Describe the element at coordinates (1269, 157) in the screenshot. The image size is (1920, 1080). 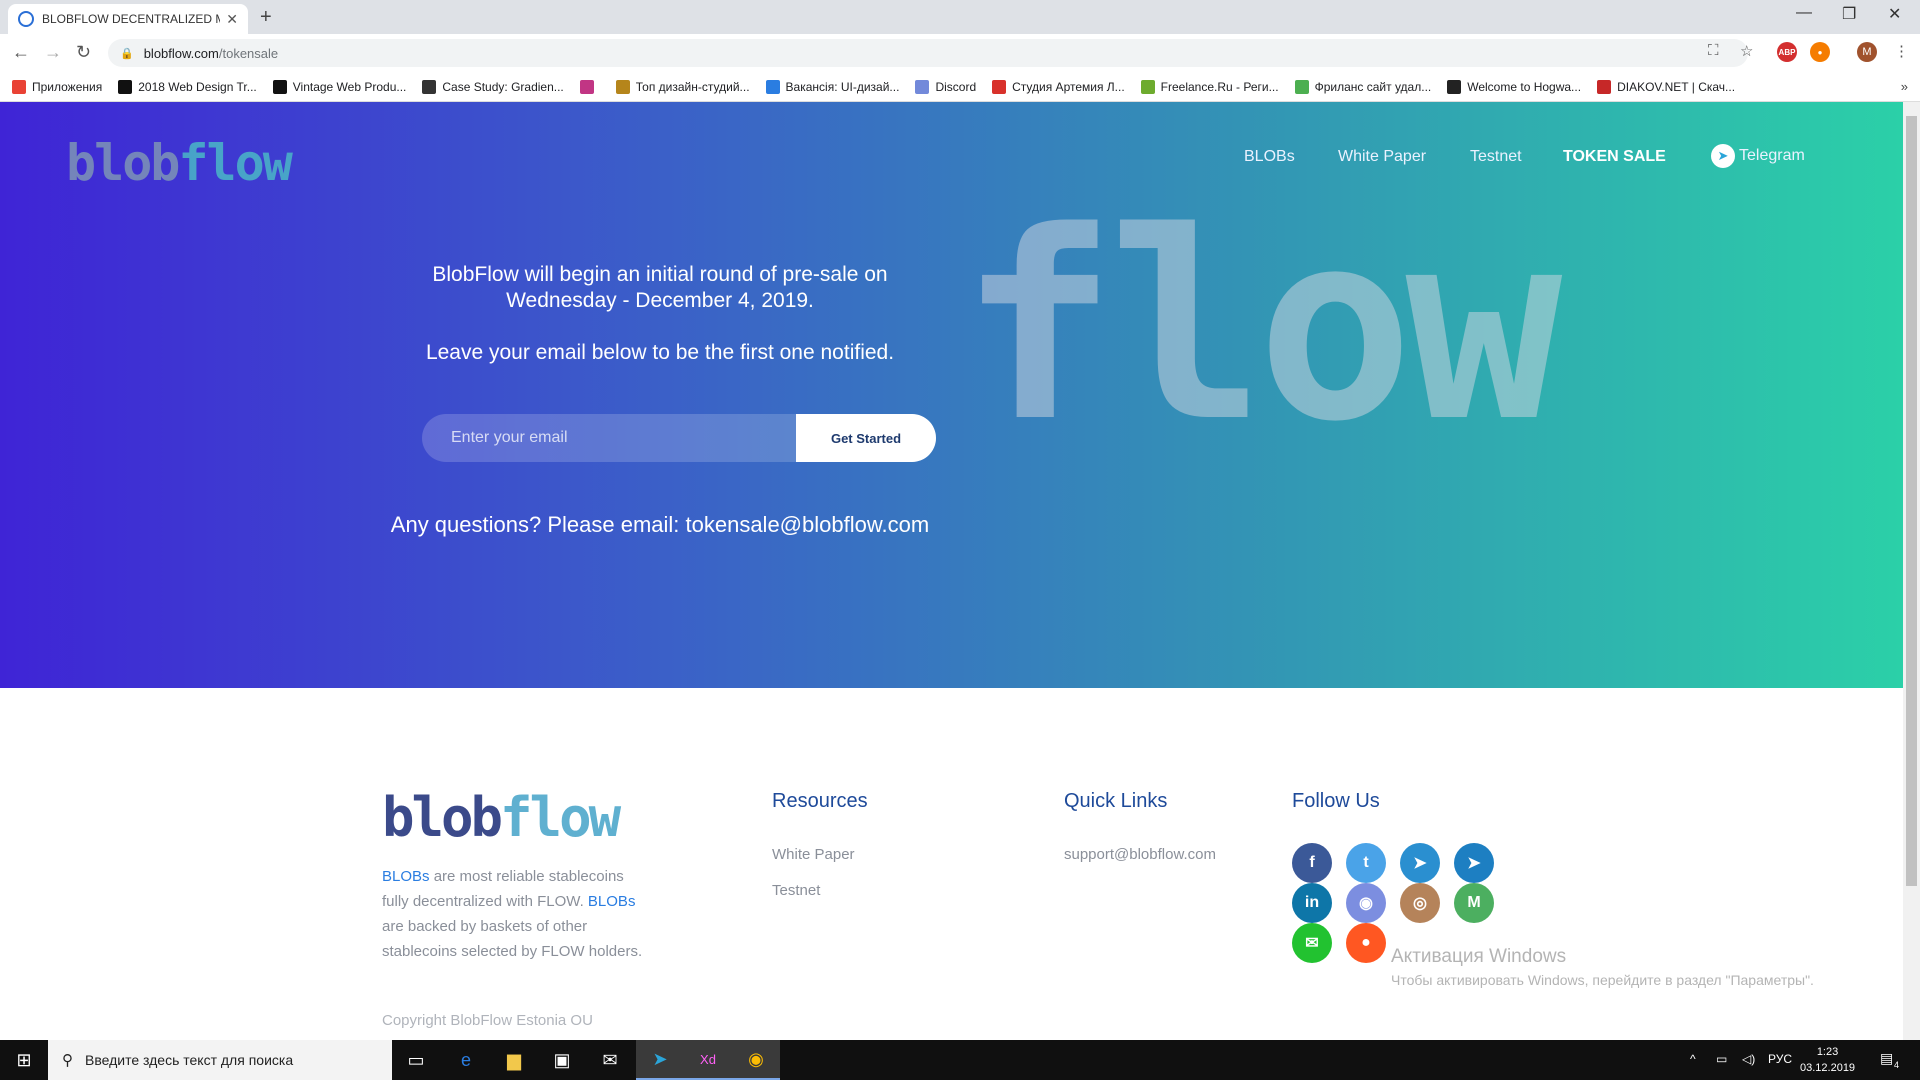
I see `nav-blobs: BLOBs` at that location.